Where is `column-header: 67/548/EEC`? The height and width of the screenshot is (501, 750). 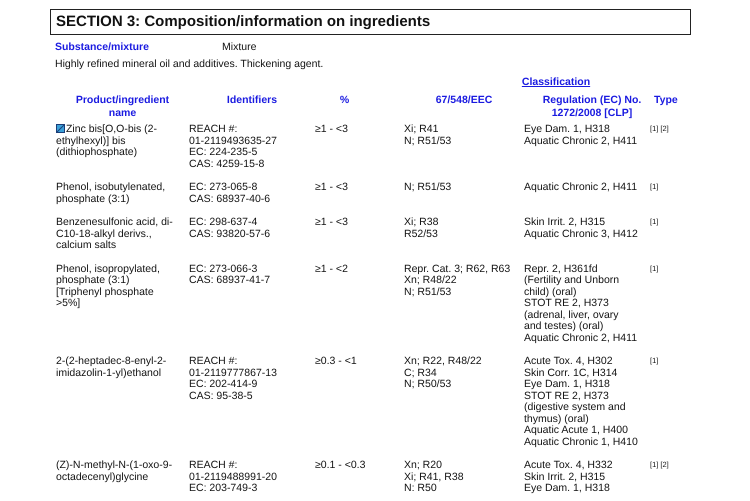
column-header: 67/548/EEC is located at coordinates (464, 100).